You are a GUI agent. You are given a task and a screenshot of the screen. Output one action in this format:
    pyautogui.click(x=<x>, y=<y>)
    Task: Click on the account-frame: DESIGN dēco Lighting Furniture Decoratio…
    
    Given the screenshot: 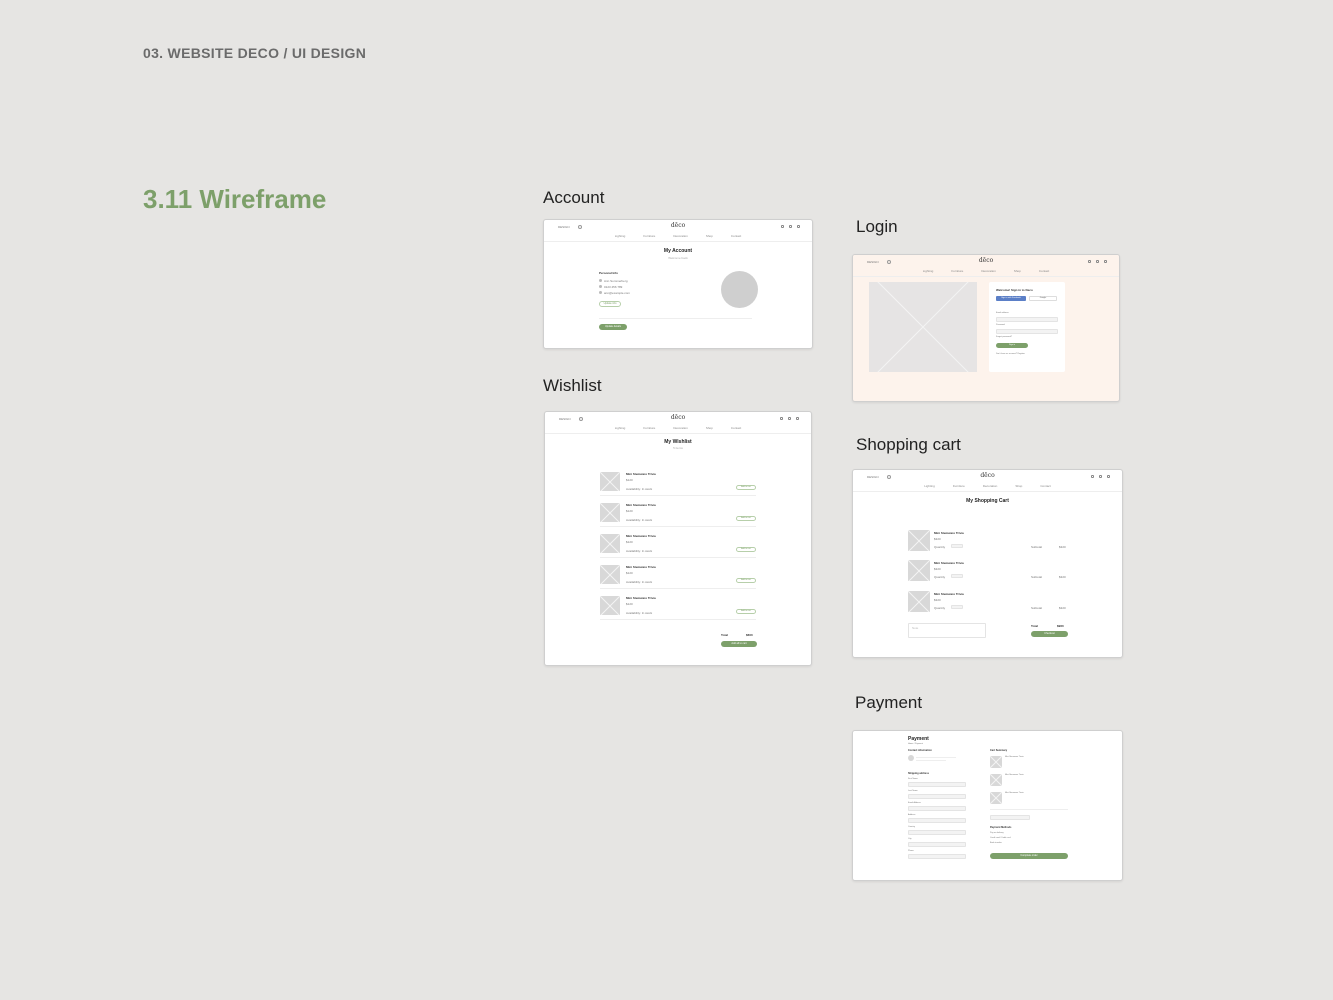 What is the action you would take?
    pyautogui.click(x=678, y=284)
    